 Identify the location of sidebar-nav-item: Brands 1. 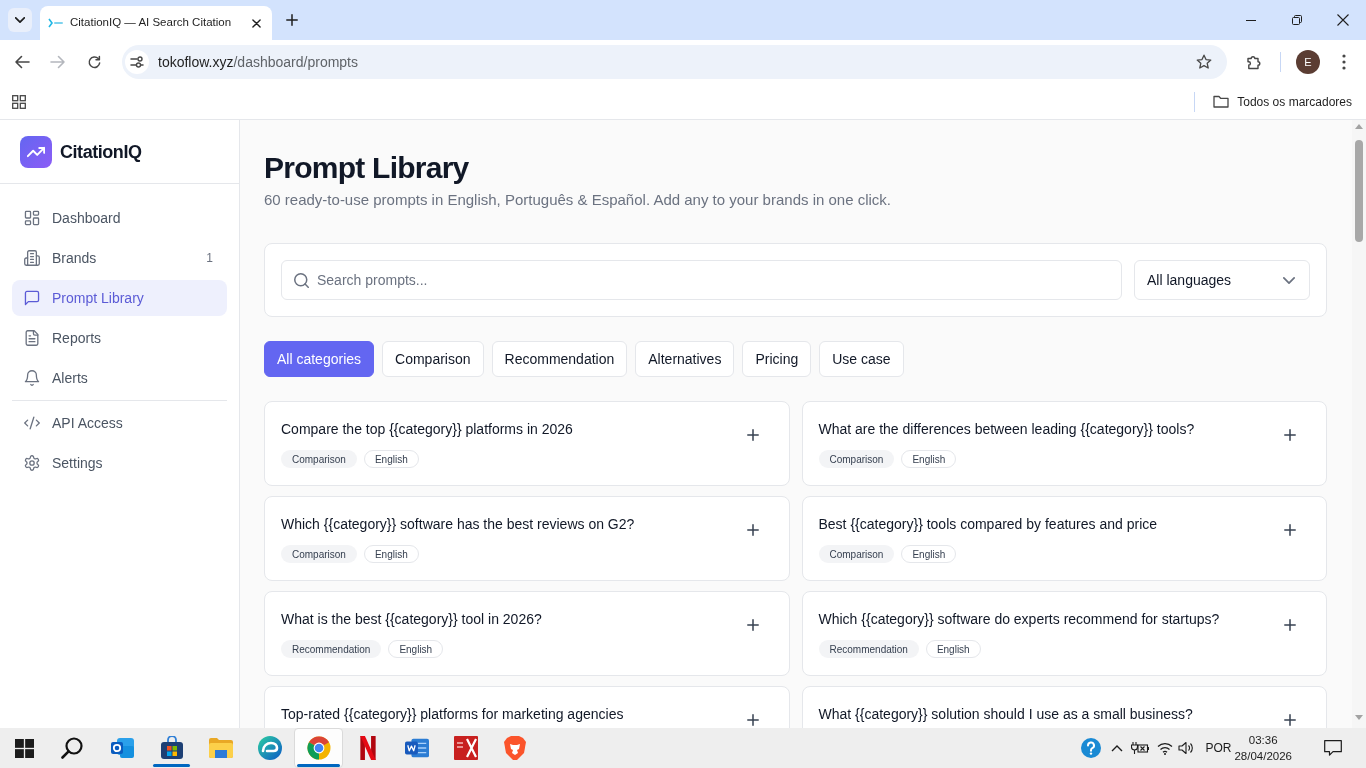
(119, 258).